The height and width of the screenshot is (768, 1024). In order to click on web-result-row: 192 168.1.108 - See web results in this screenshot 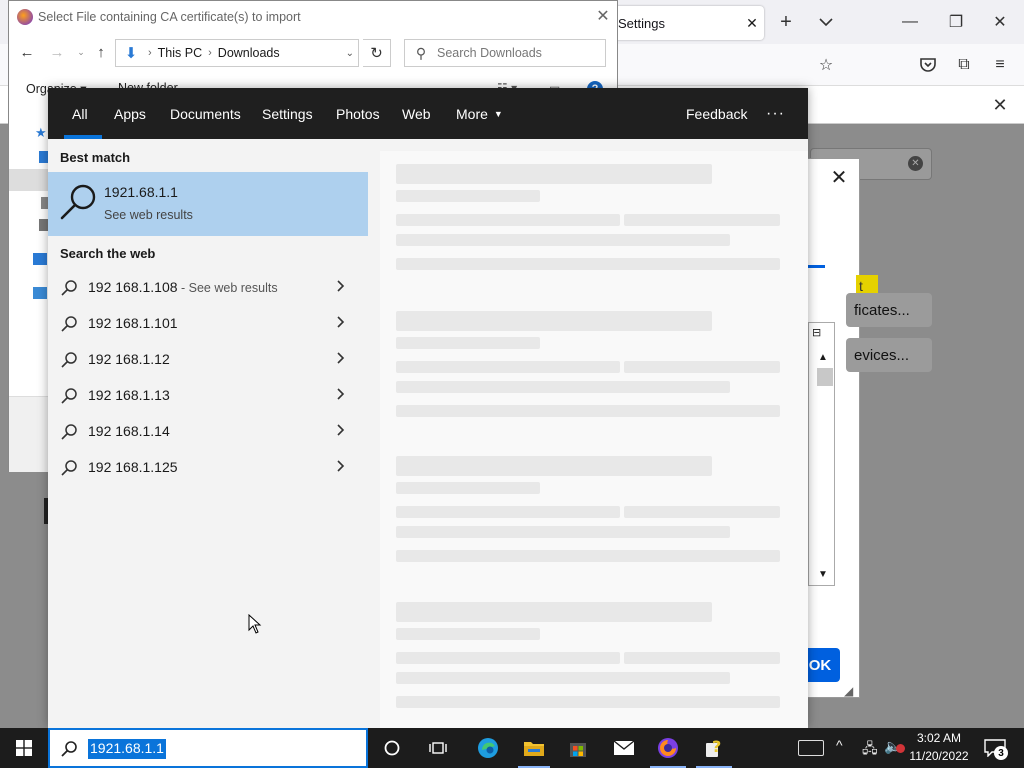, I will do `click(208, 287)`.